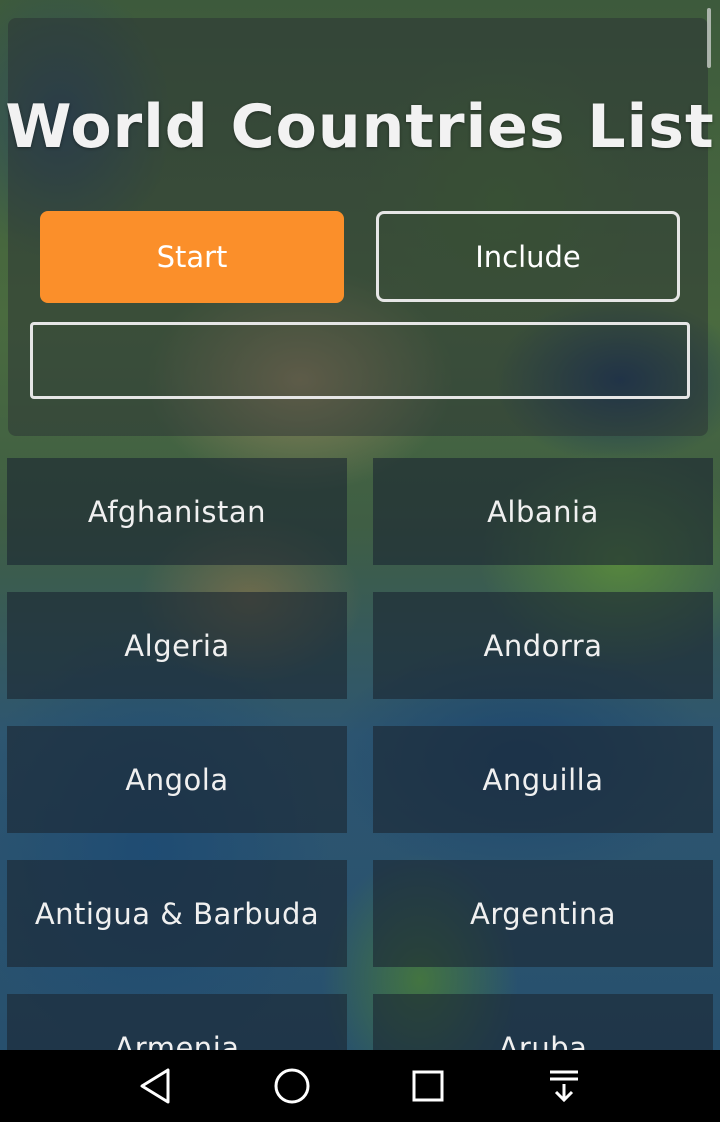  I want to click on start-button: Start, so click(192, 257).